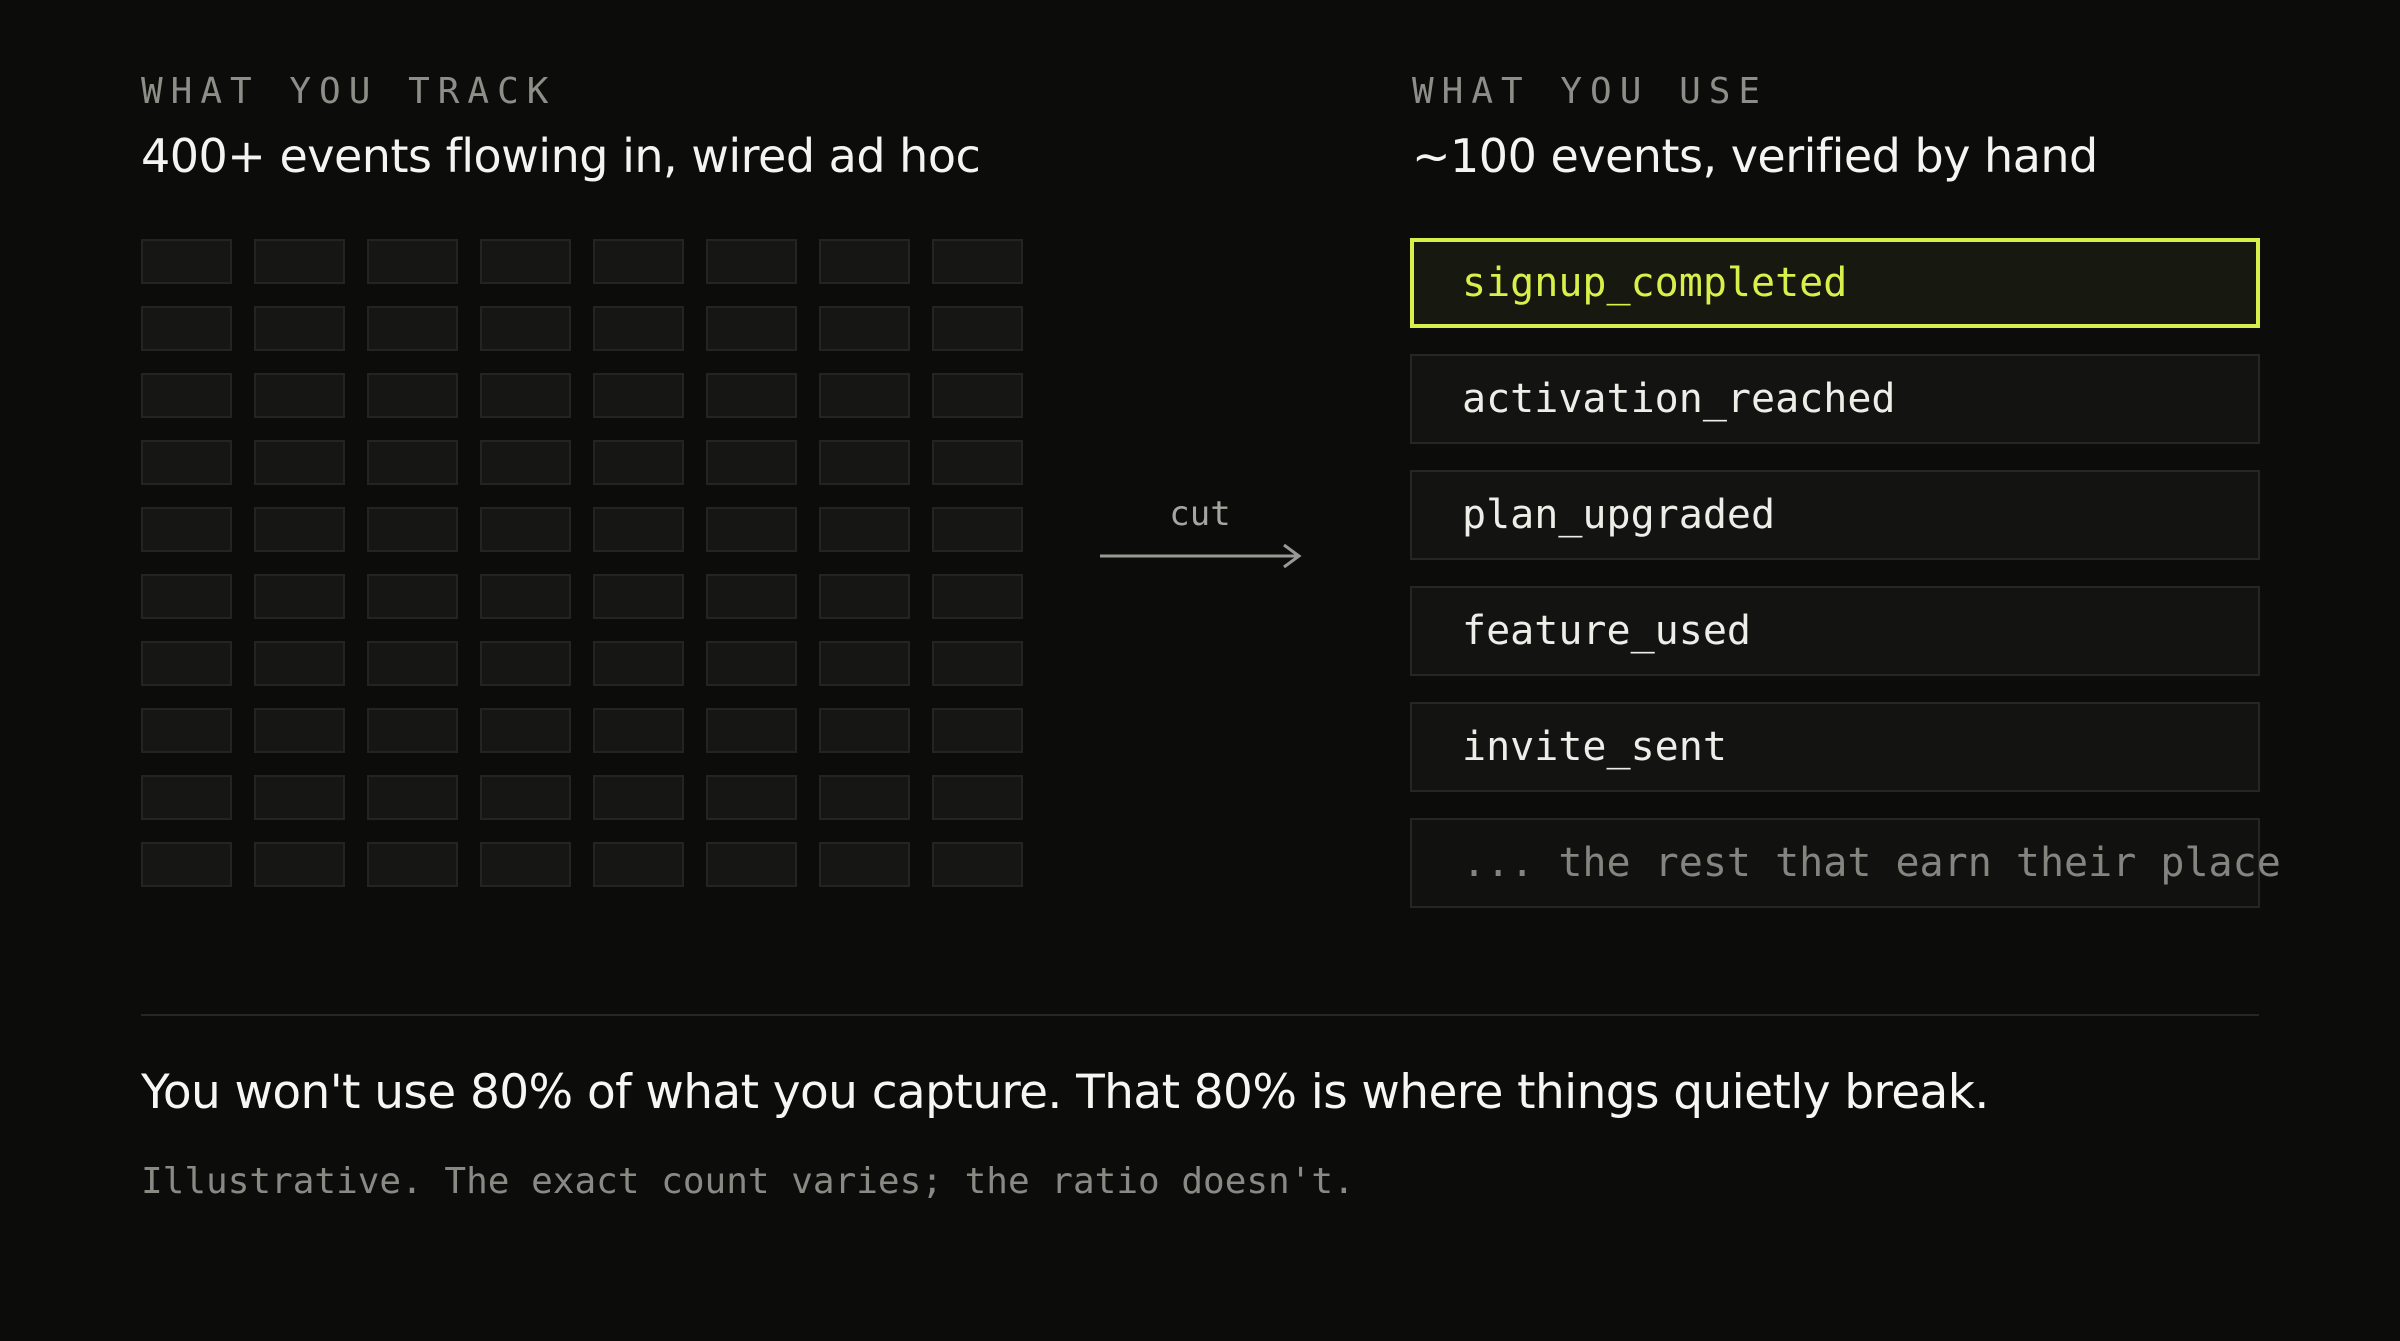  I want to click on left-heading: 400+ events flowing in, wired ad hoc, so click(561, 156).